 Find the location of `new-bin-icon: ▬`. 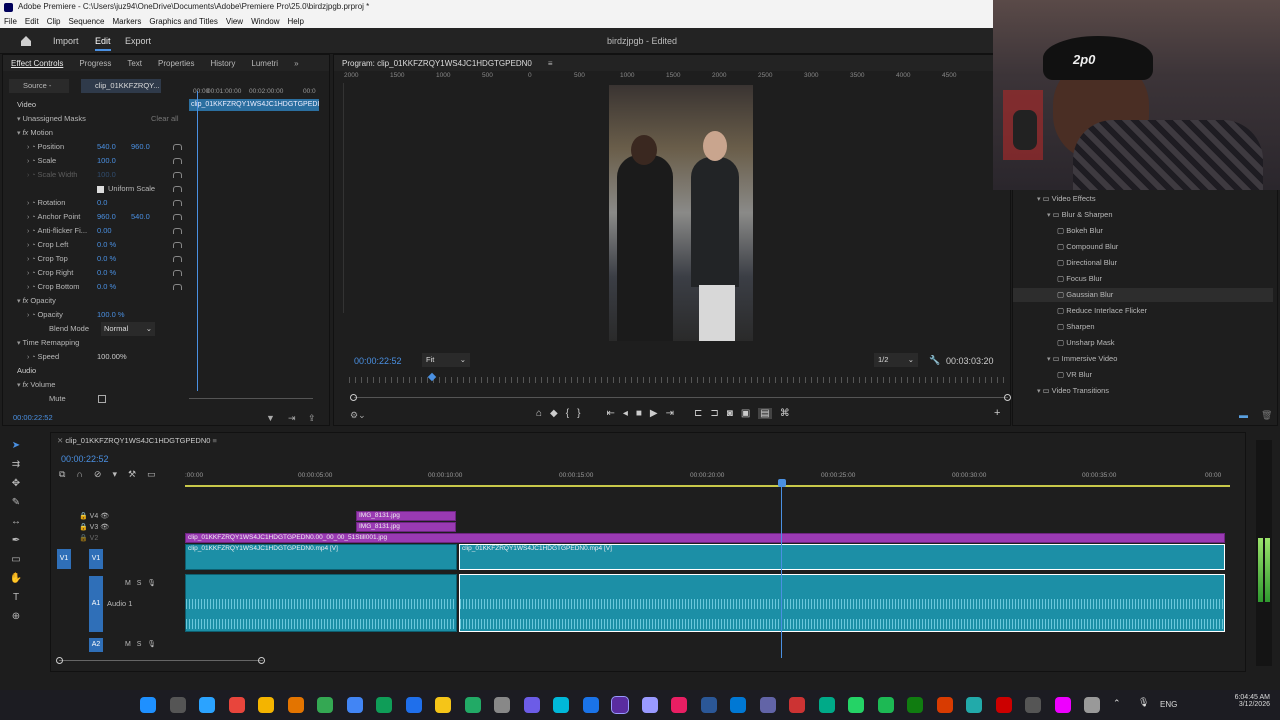

new-bin-icon: ▬ is located at coordinates (1243, 415).